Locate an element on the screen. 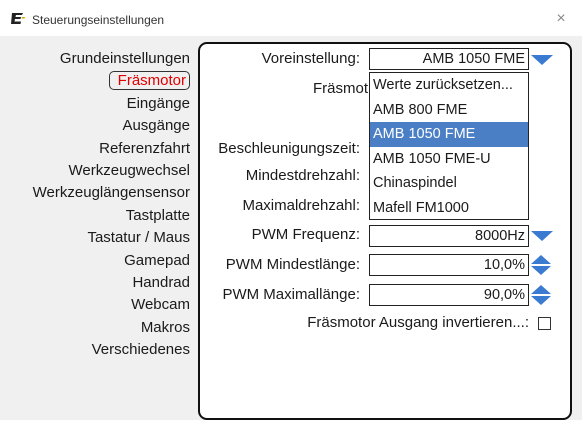 This screenshot has width=582, height=432. nav-item-verschiedenes: Verschiedenes is located at coordinates (112, 350).